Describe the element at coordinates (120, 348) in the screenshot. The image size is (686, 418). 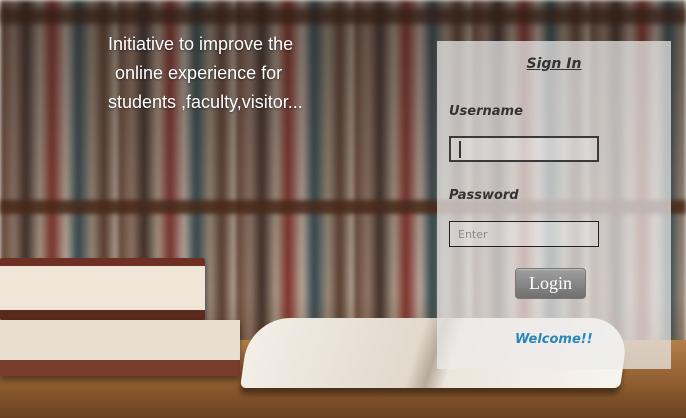
I see `book-stack-bottom` at that location.